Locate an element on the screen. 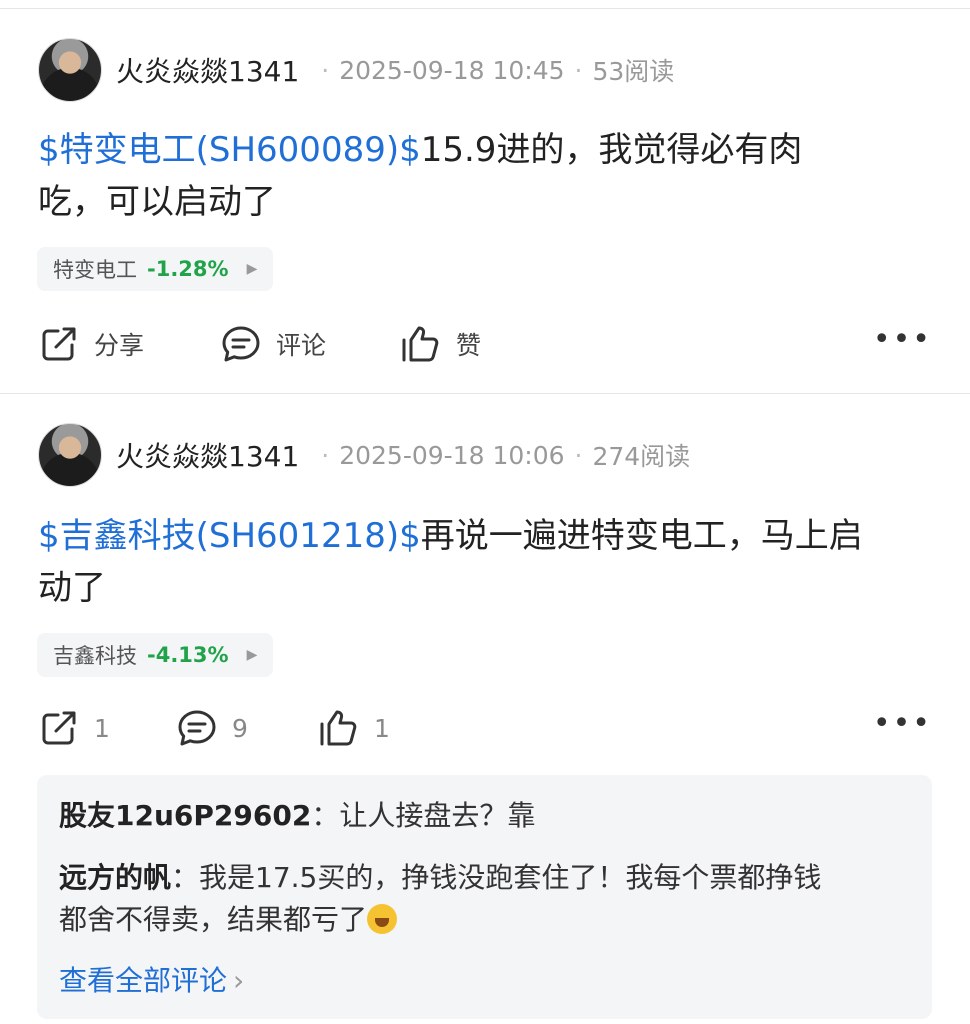  post-divider is located at coordinates (485, 393).